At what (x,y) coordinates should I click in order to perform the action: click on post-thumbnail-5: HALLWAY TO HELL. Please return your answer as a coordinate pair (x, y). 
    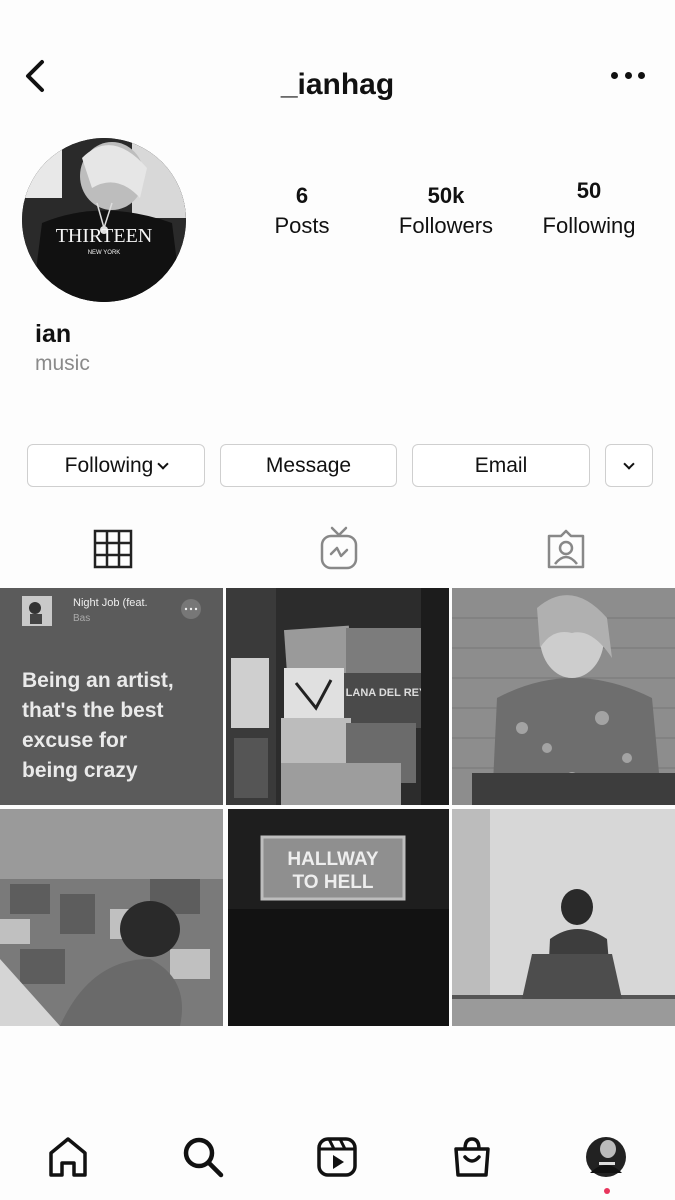
    Looking at the image, I should click on (338, 917).